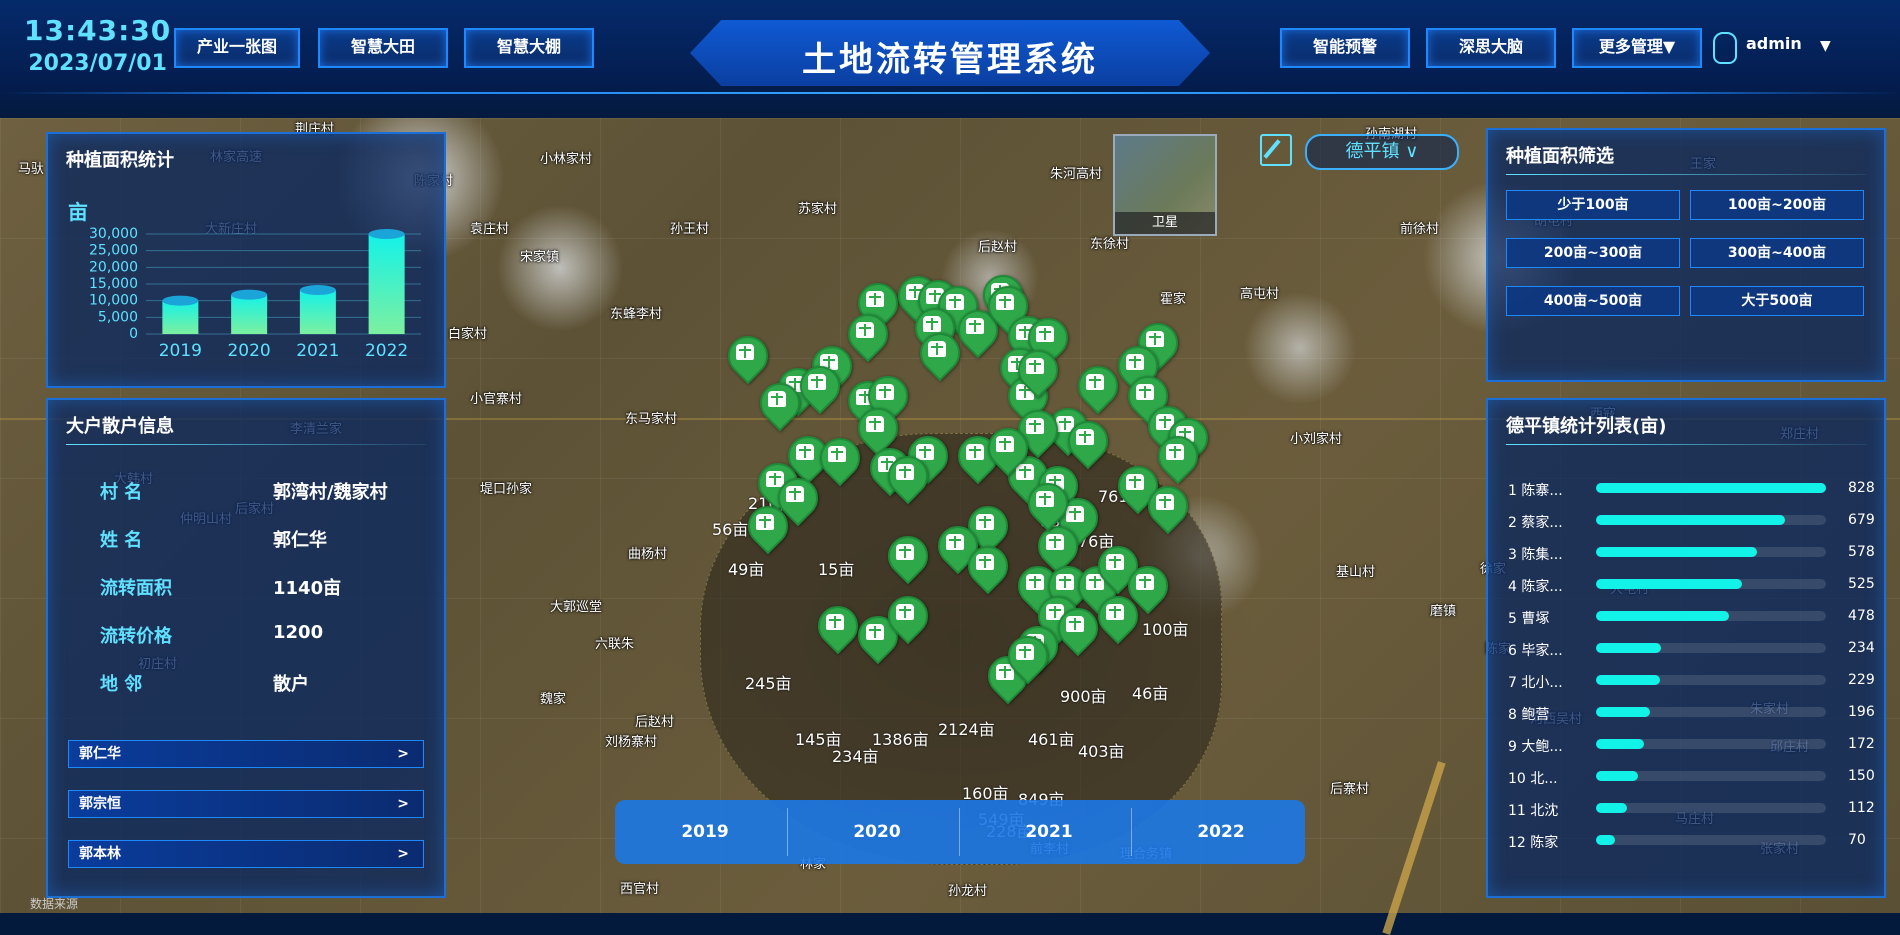 This screenshot has height=935, width=1900. What do you see at coordinates (1586, 426) in the screenshot?
I see `town-stats-title: 德平镇统计列表(亩)` at bounding box center [1586, 426].